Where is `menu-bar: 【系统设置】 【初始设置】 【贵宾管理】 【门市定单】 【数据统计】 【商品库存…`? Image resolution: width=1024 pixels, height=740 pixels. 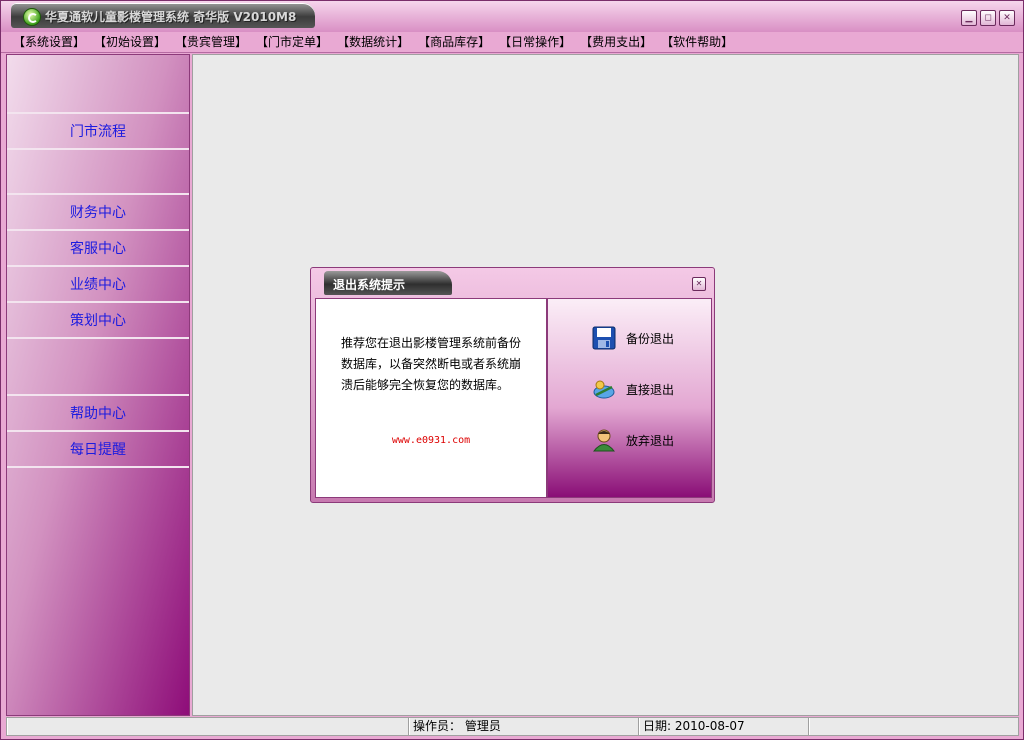 menu-bar: 【系统设置】 【初始设置】 【贵宾管理】 【门市定单】 【数据统计】 【商品库存… is located at coordinates (512, 42).